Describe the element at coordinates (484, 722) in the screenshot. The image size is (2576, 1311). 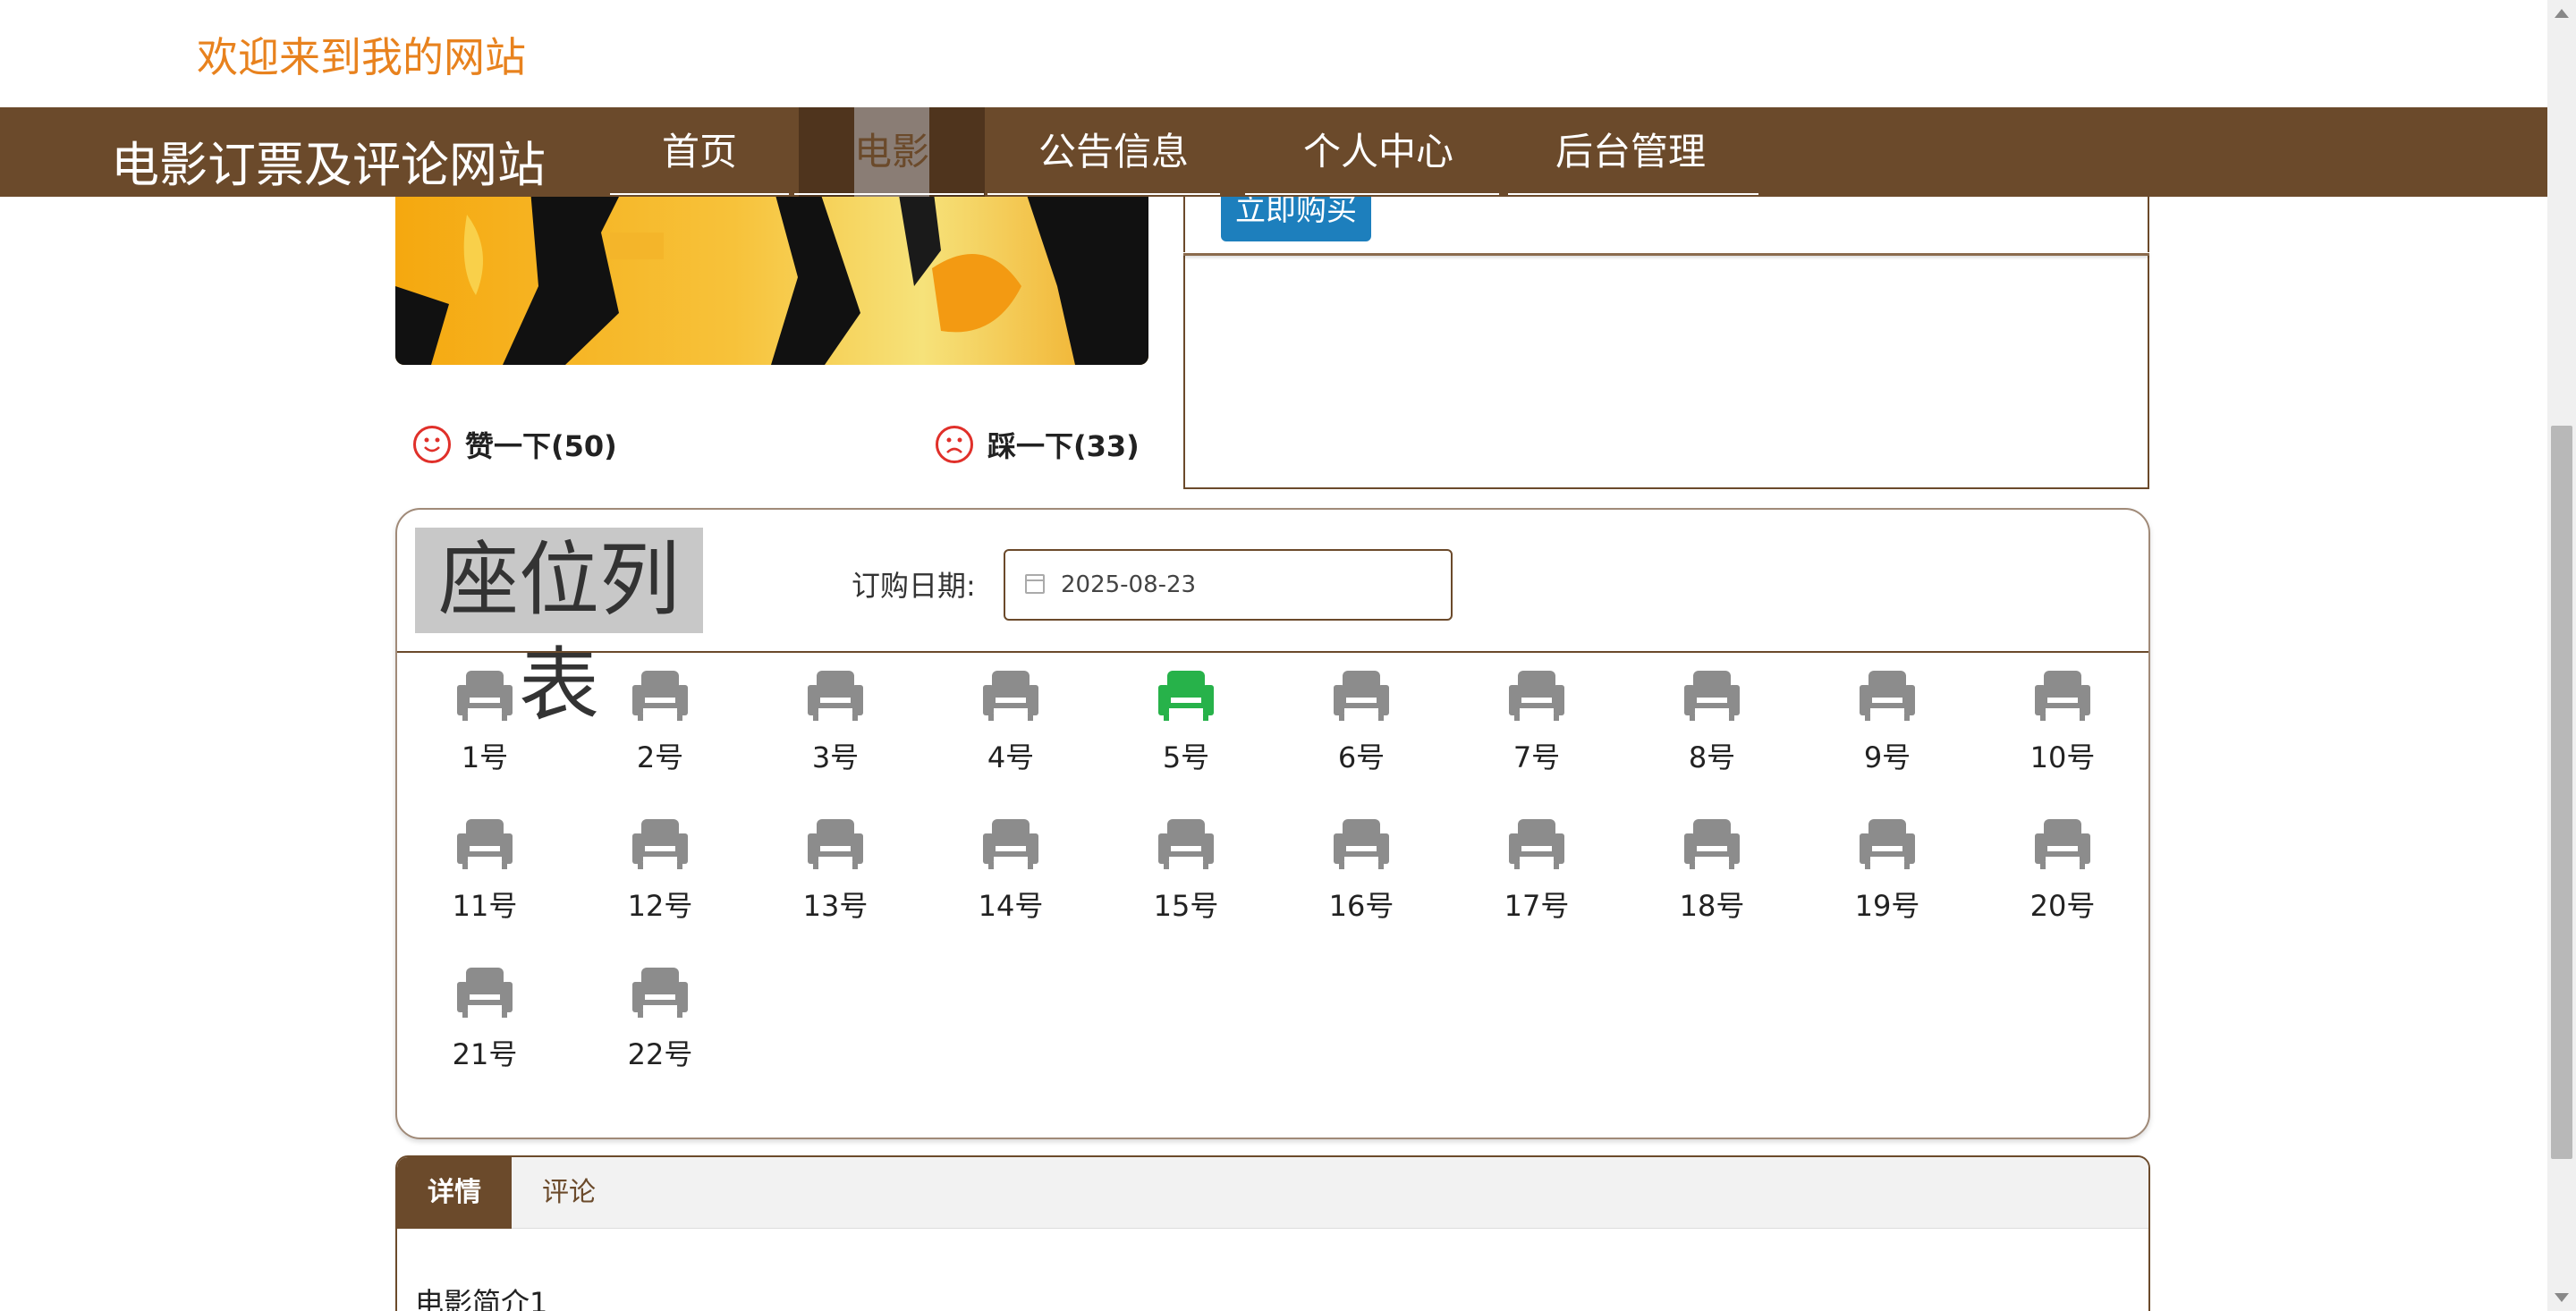
I see `seat-1: 1号` at that location.